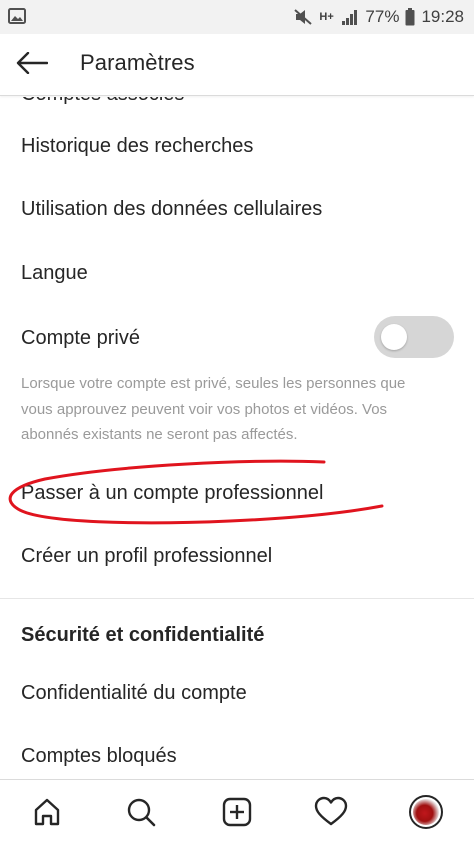  Describe the element at coordinates (237, 65) in the screenshot. I see `app-bar: Paramètres` at that location.